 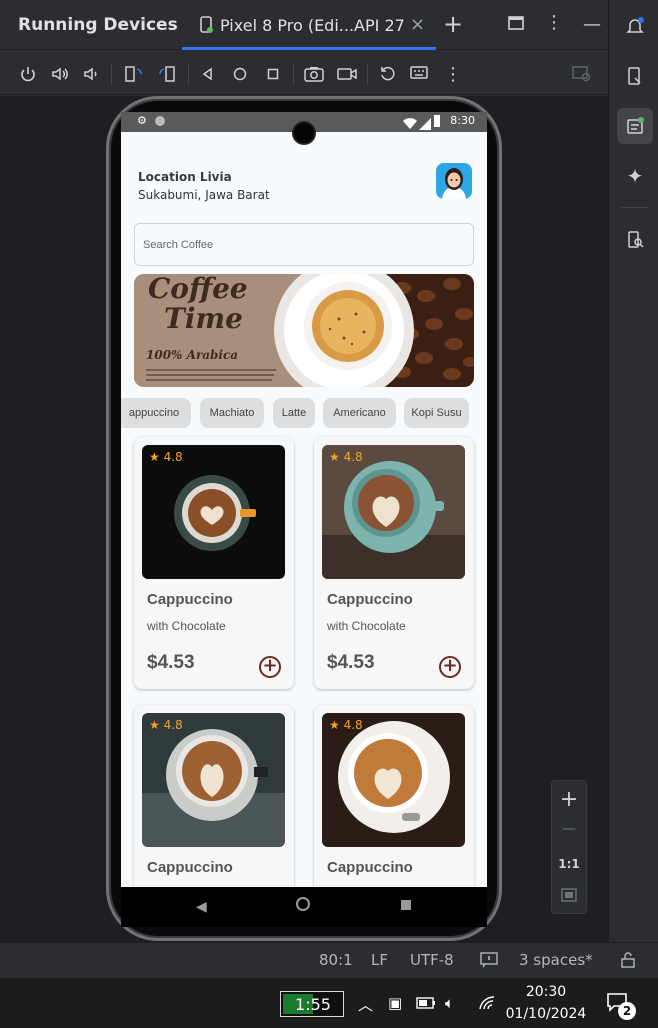 What do you see at coordinates (204, 195) in the screenshot?
I see `location-subtitle: Sukabumi, Jawa Barat` at bounding box center [204, 195].